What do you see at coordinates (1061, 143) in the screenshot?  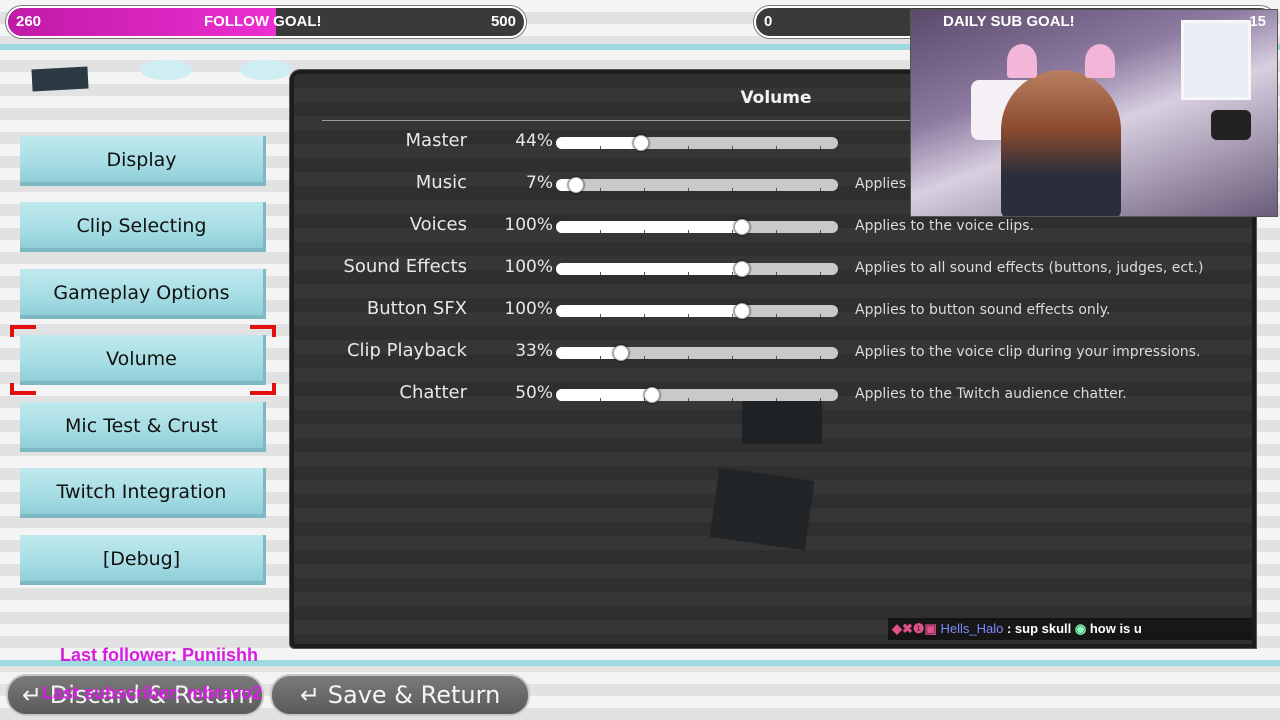 I see `streamer-avatar` at bounding box center [1061, 143].